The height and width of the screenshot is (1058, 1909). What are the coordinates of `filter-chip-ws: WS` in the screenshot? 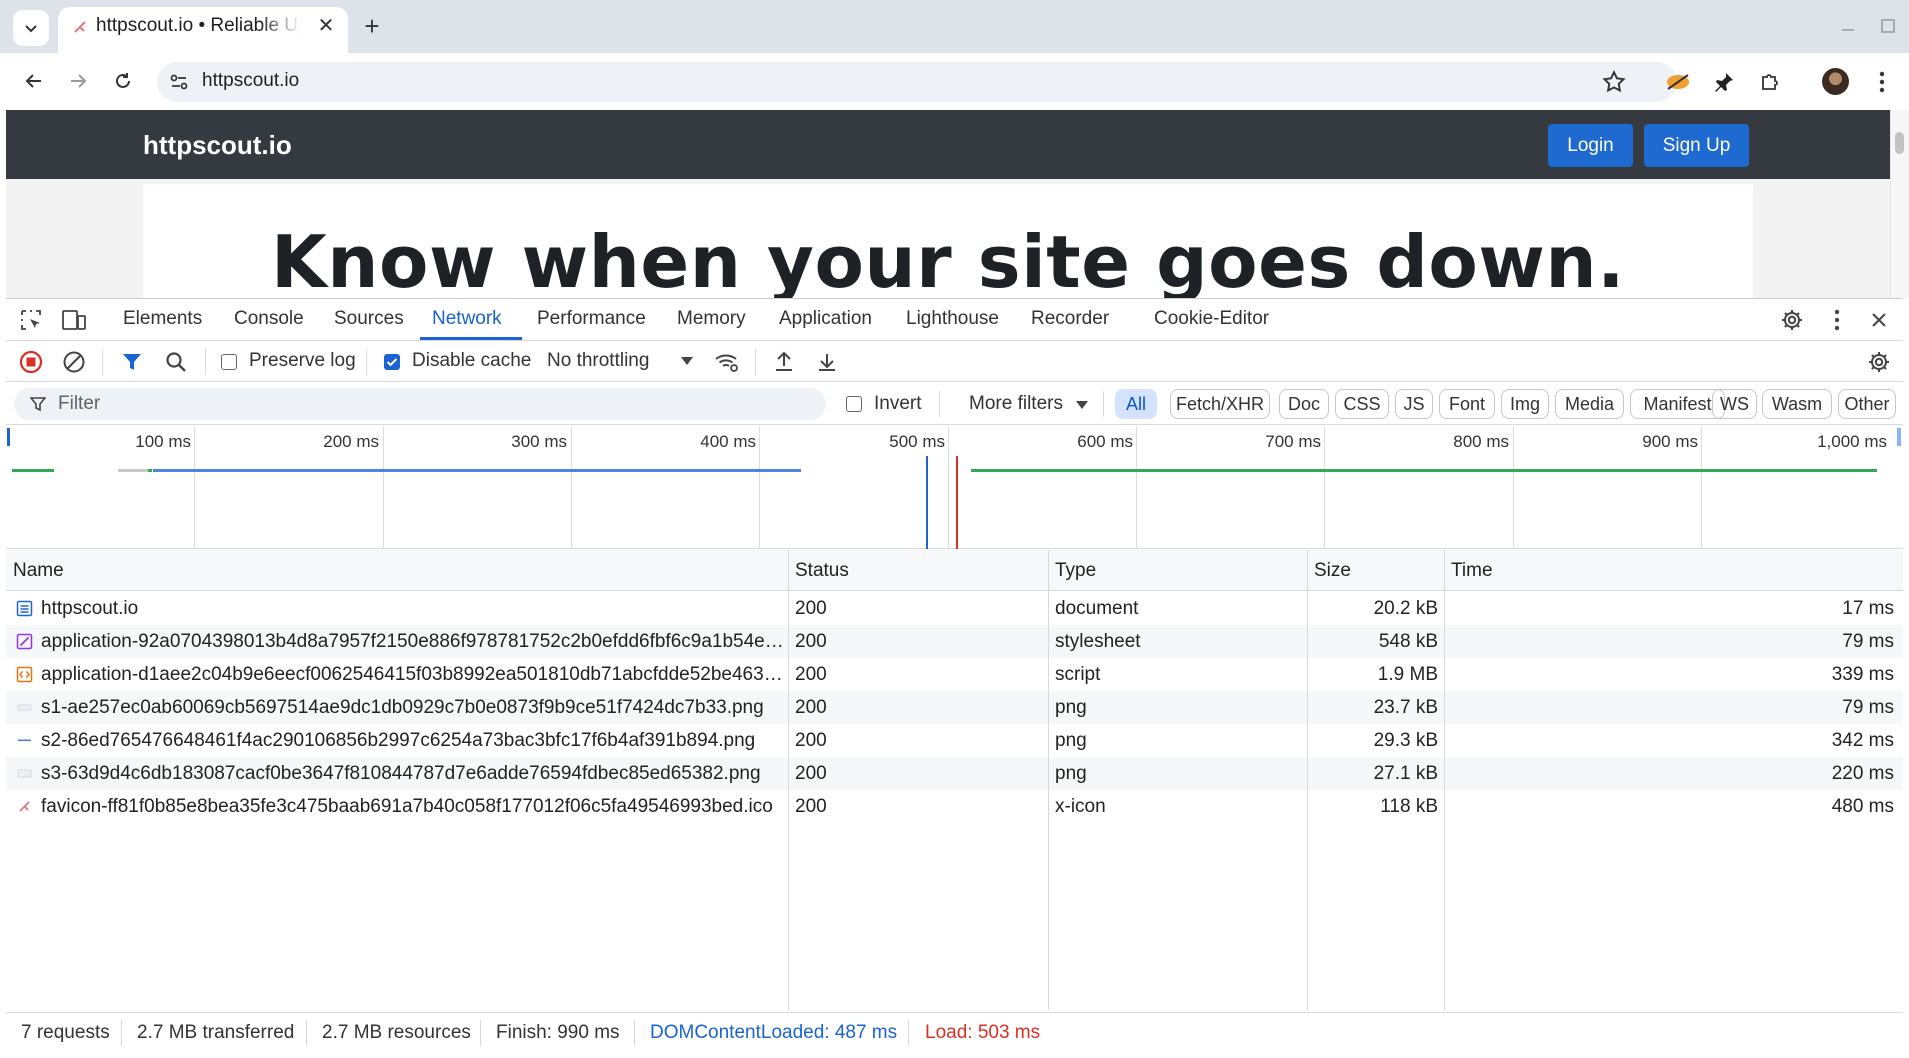 It's located at (1734, 404).